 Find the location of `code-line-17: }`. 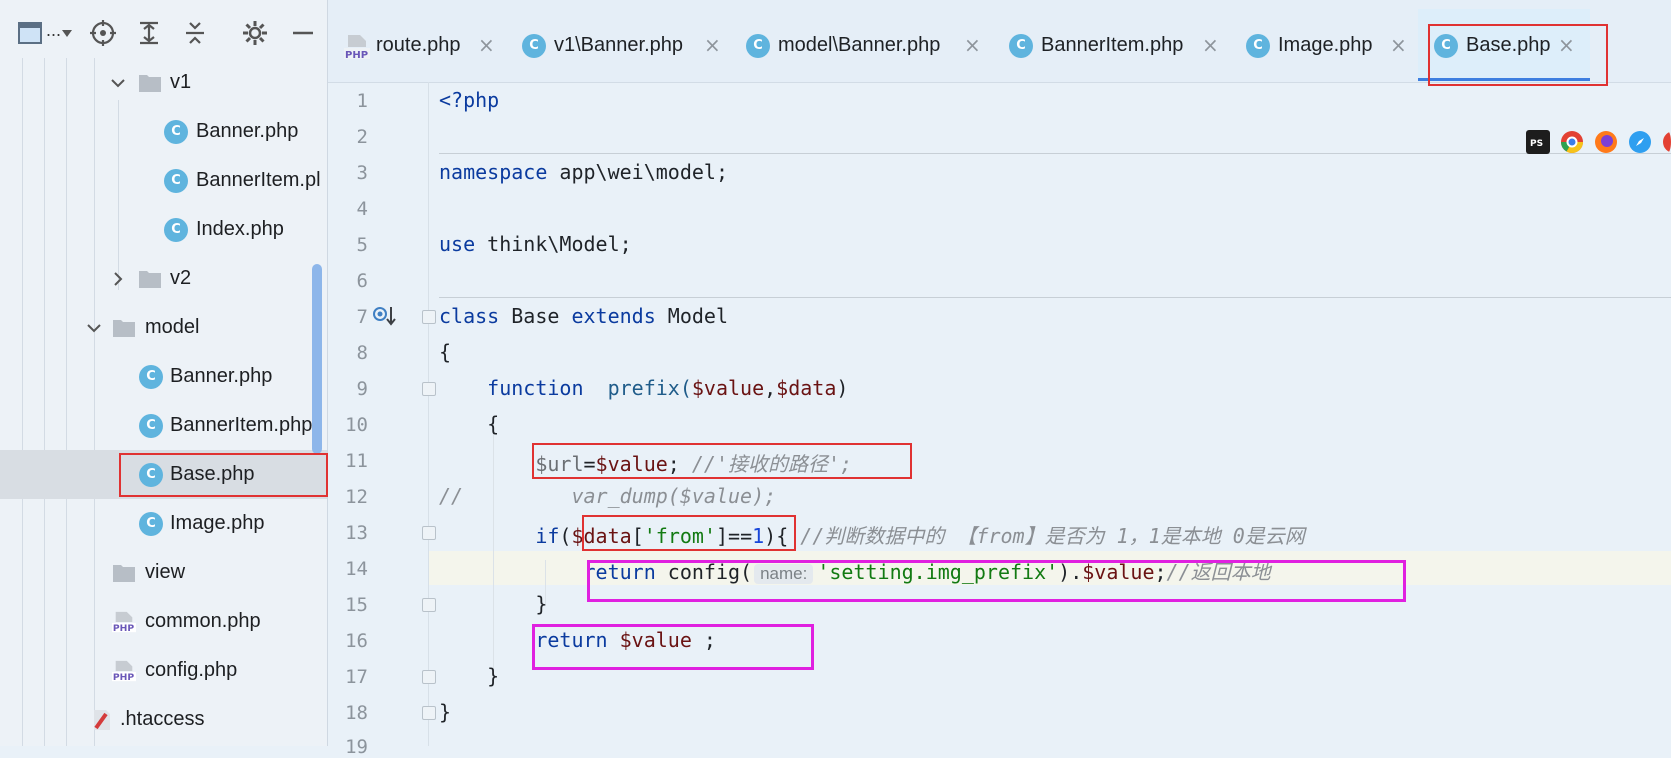

code-line-17: } is located at coordinates (469, 676).